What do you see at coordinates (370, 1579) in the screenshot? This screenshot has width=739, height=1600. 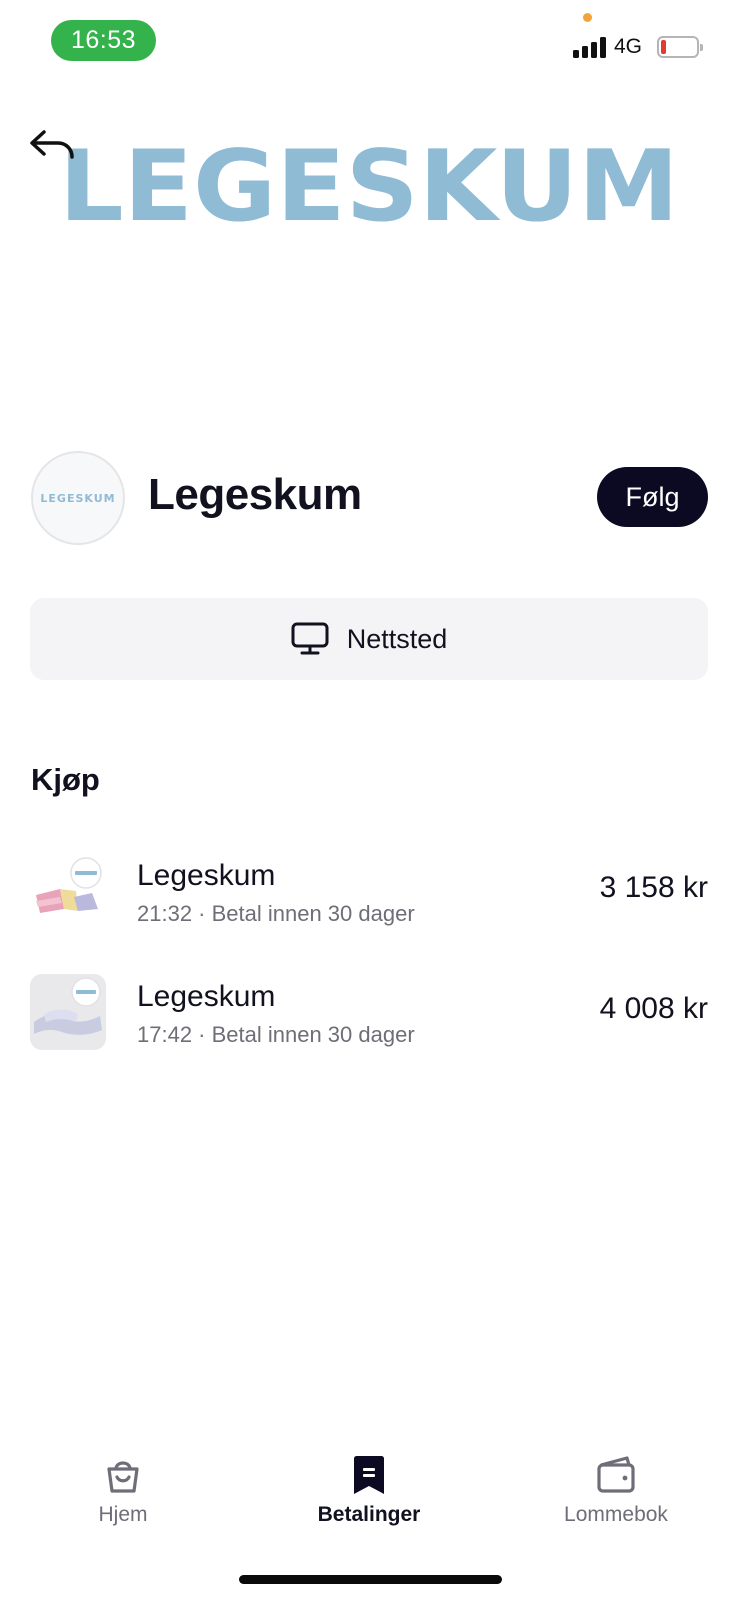 I see `home-indicator` at bounding box center [370, 1579].